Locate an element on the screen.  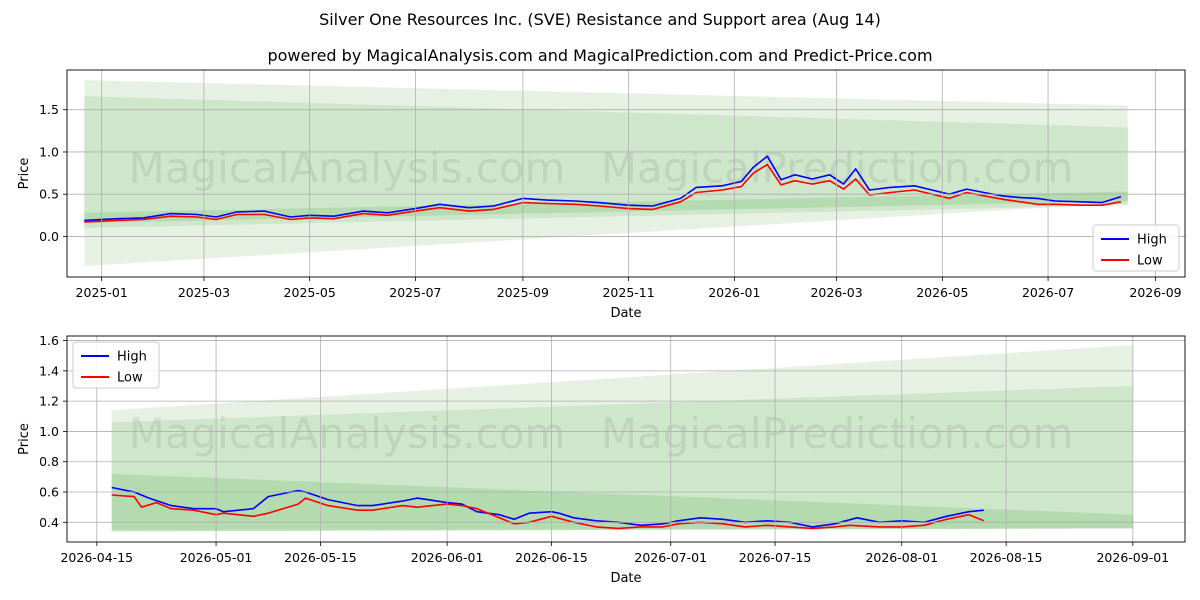
x-tick-label: 2026-06-01 is located at coordinates (447, 557).